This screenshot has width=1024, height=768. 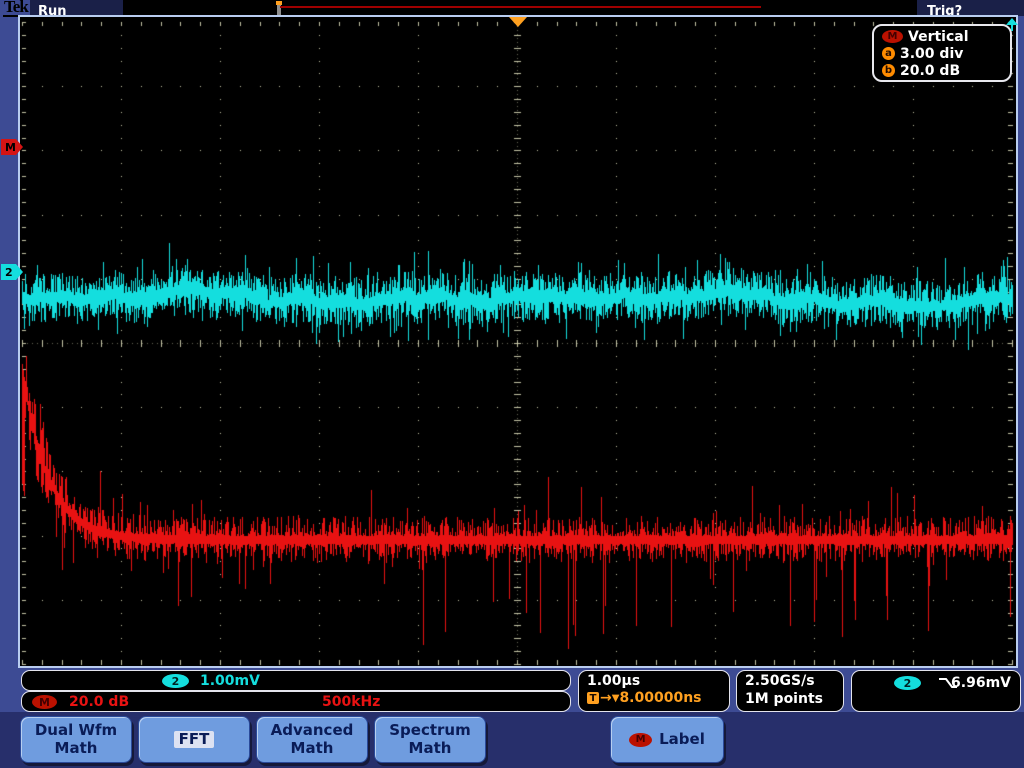 I want to click on record-view-bar, so click(x=520, y=8).